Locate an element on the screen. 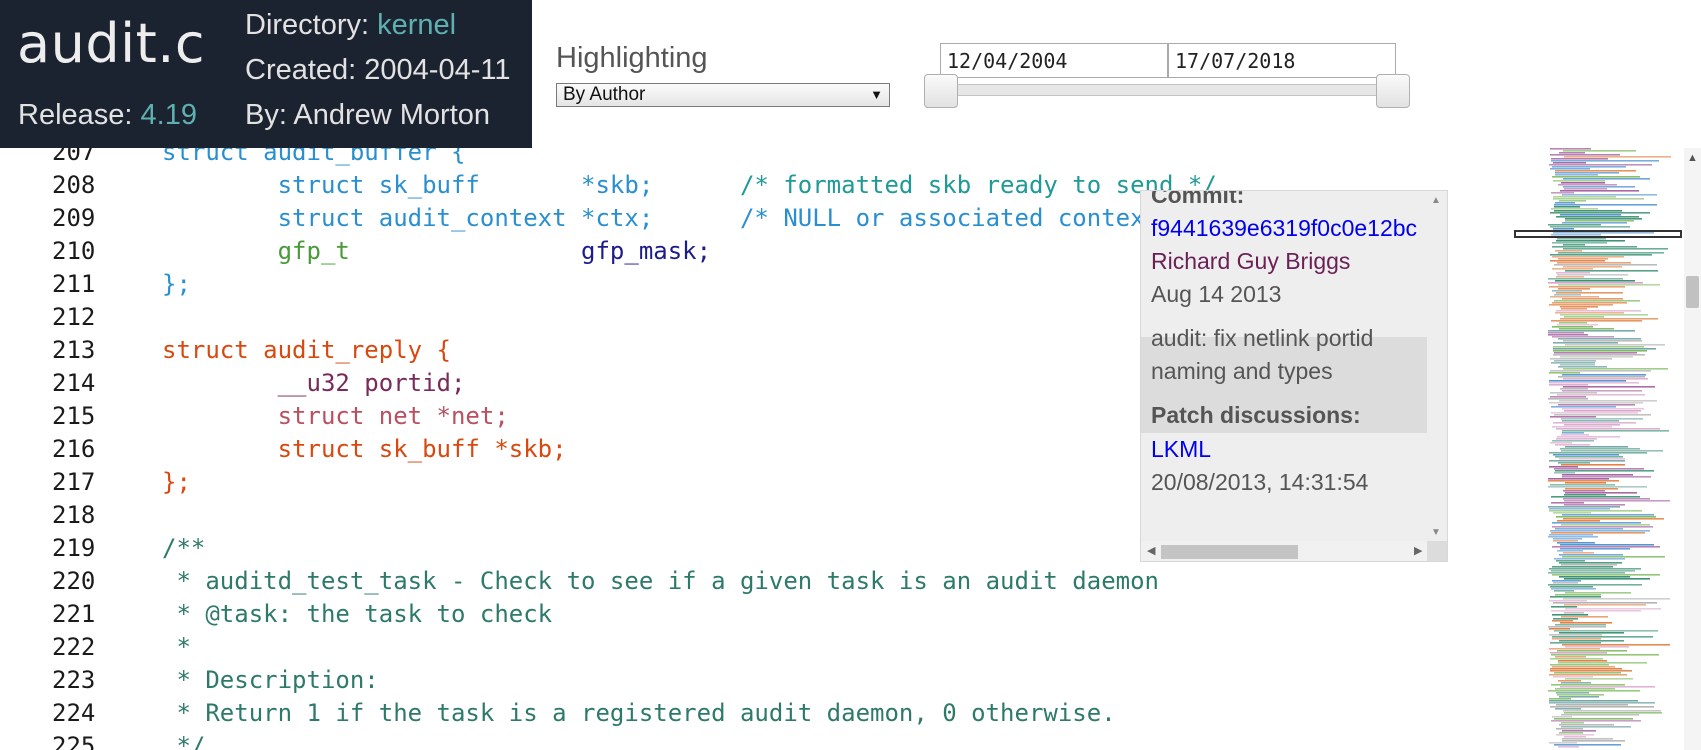 The image size is (1701, 750). page-scrollbar: ▲ is located at coordinates (1692, 449).